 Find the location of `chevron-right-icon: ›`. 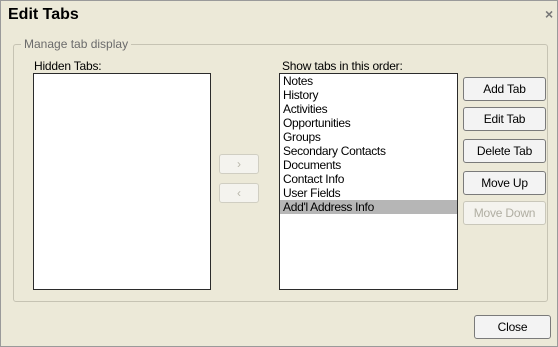

chevron-right-icon: › is located at coordinates (239, 164).